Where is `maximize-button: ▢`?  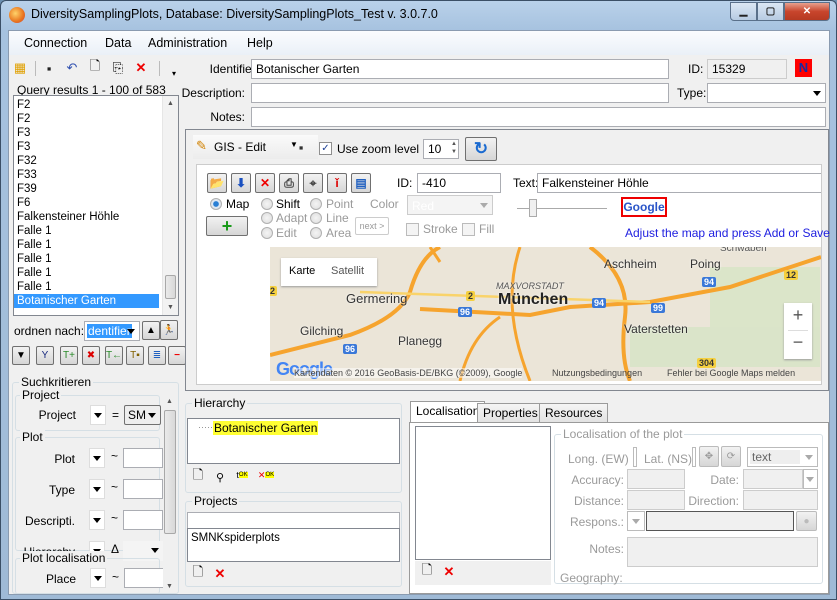
maximize-button: ▢ is located at coordinates (770, 11).